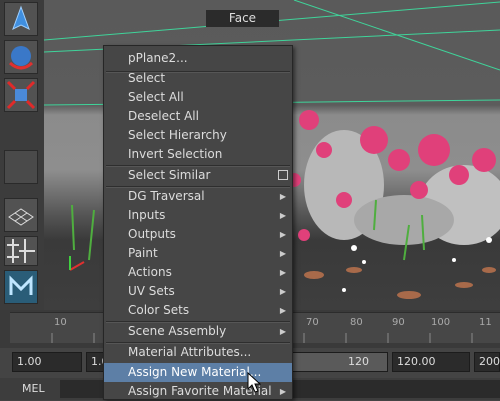 The width and height of the screenshot is (500, 401). Describe the element at coordinates (159, 310) in the screenshot. I see `color-sets-label: Color Sets` at that location.